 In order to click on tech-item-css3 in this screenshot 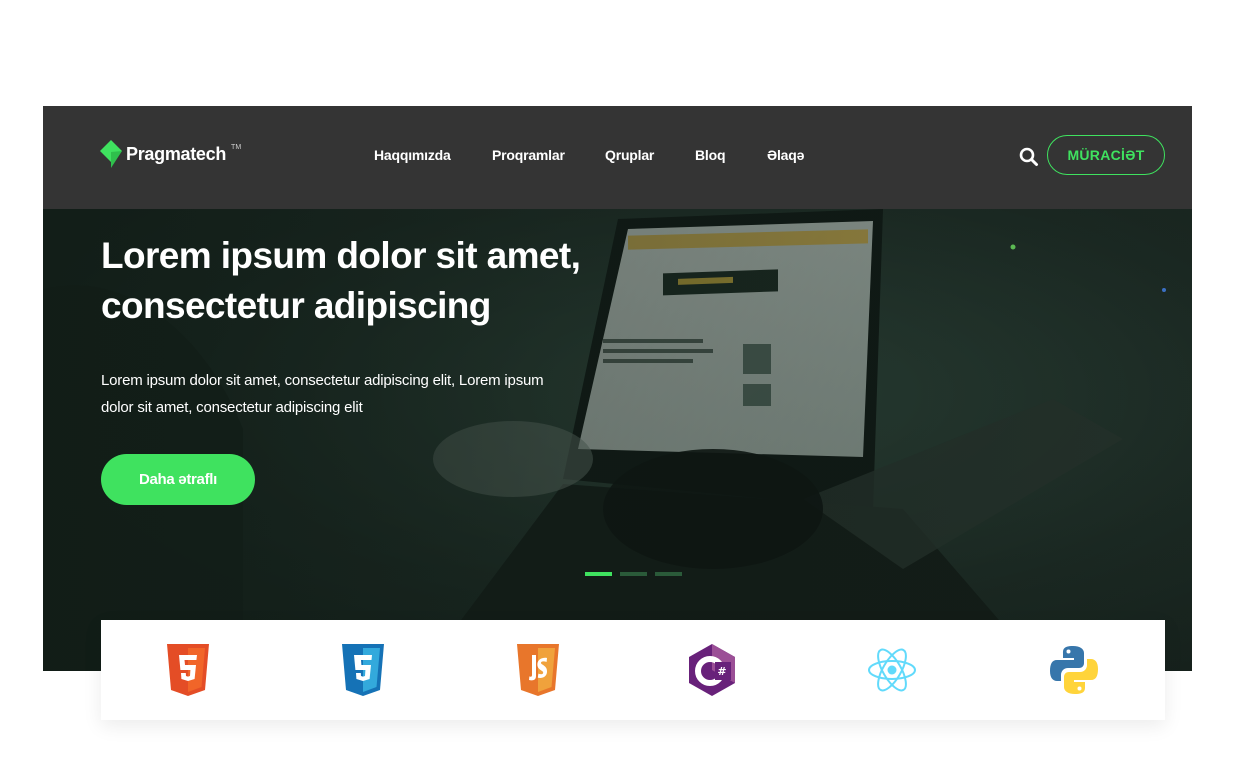, I will do `click(363, 670)`.